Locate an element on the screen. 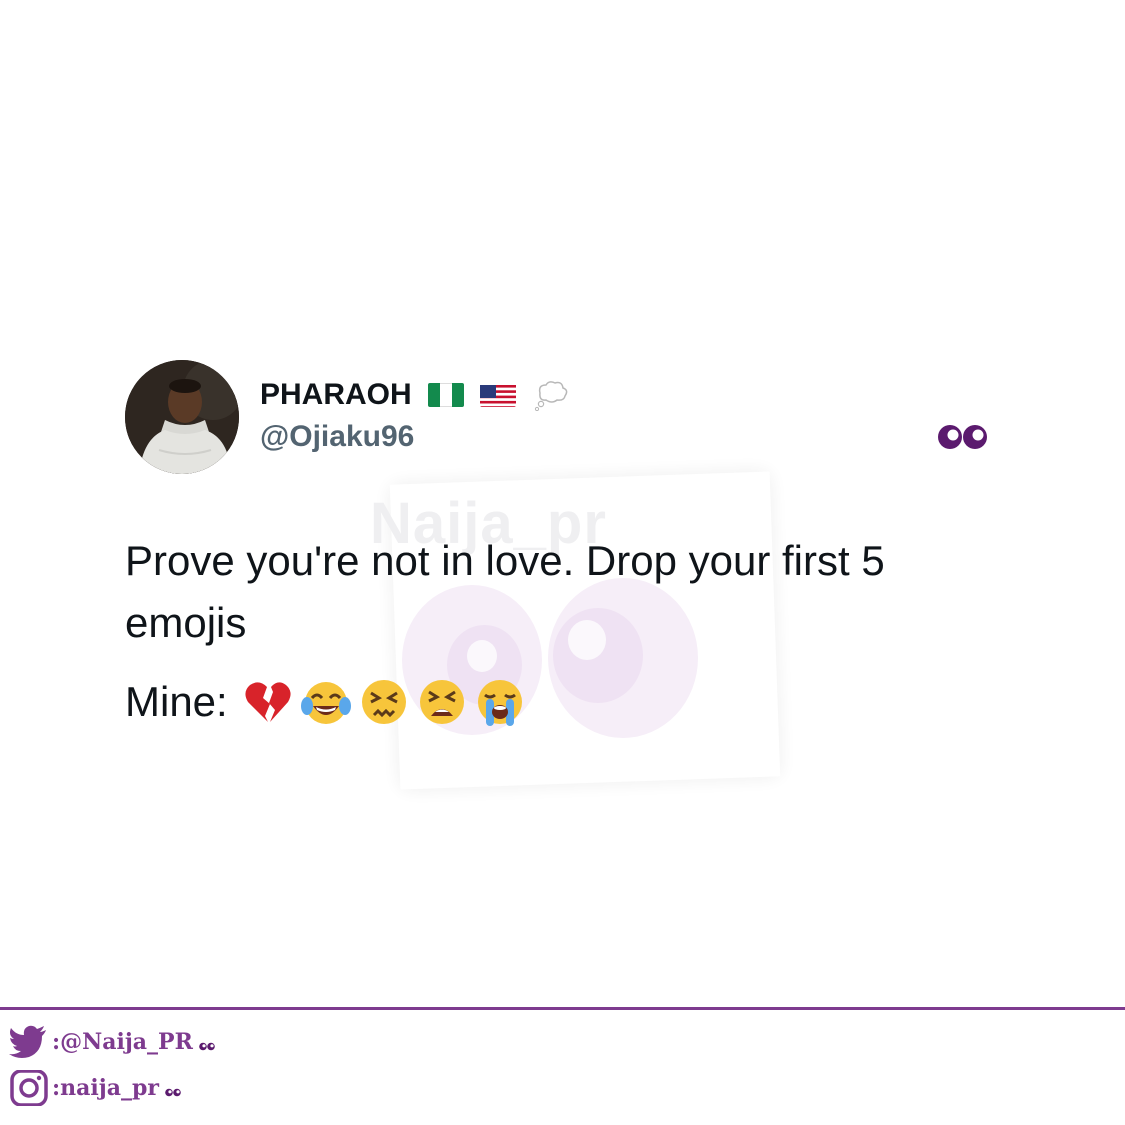 This screenshot has width=1125, height=1125. display-name: PHARAOH is located at coordinates (336, 395).